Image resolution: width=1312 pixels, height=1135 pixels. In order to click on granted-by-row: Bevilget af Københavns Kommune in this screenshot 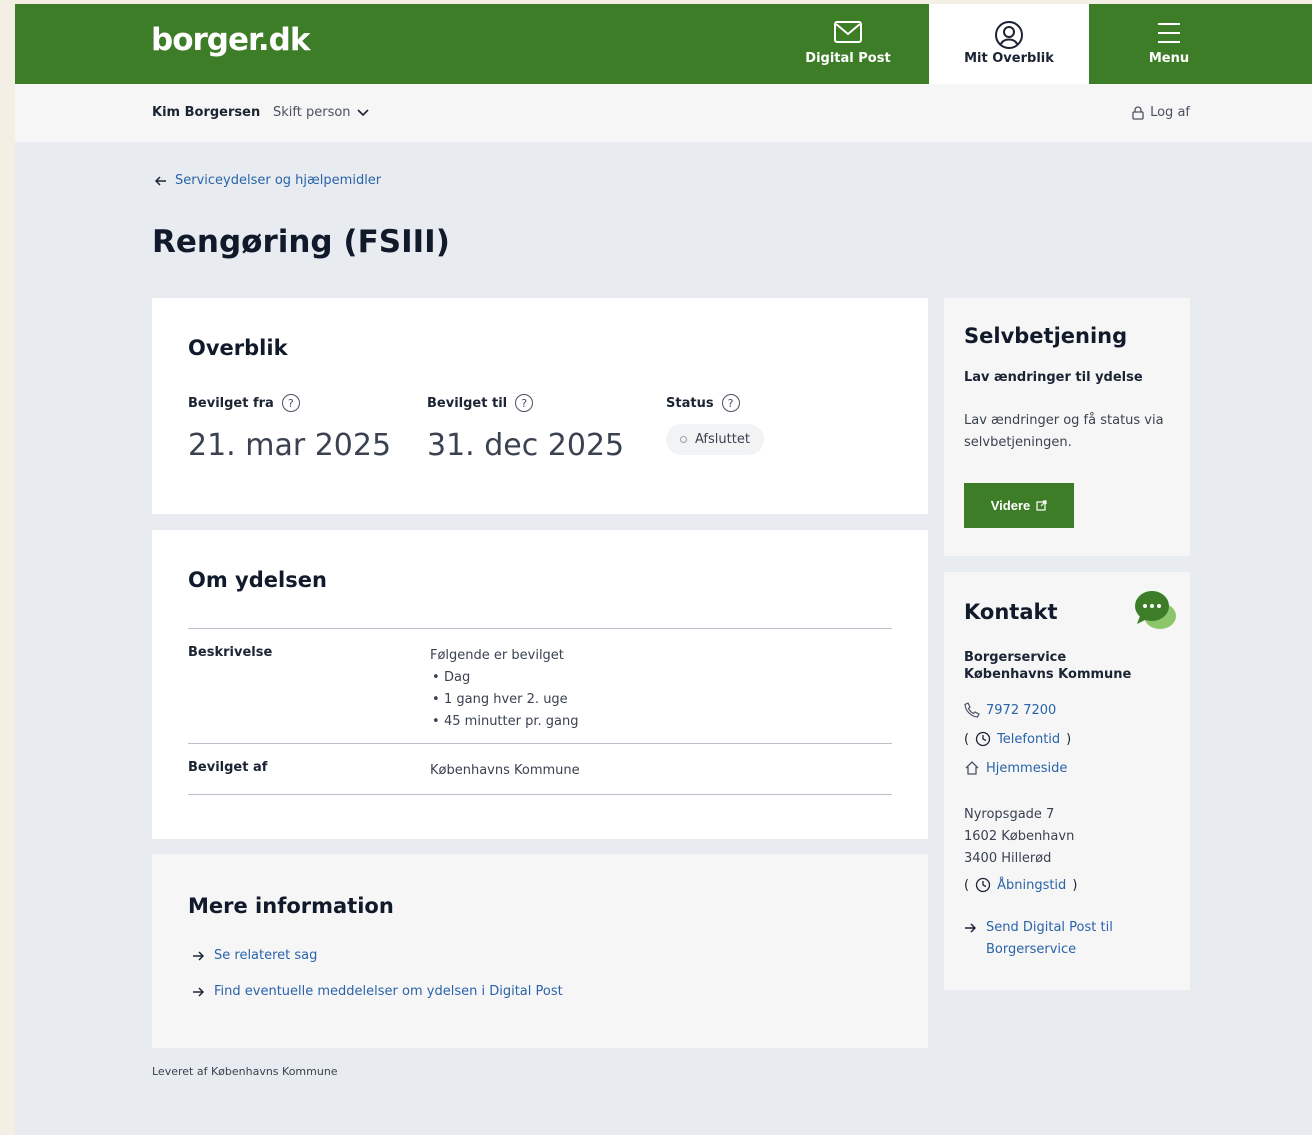, I will do `click(540, 769)`.